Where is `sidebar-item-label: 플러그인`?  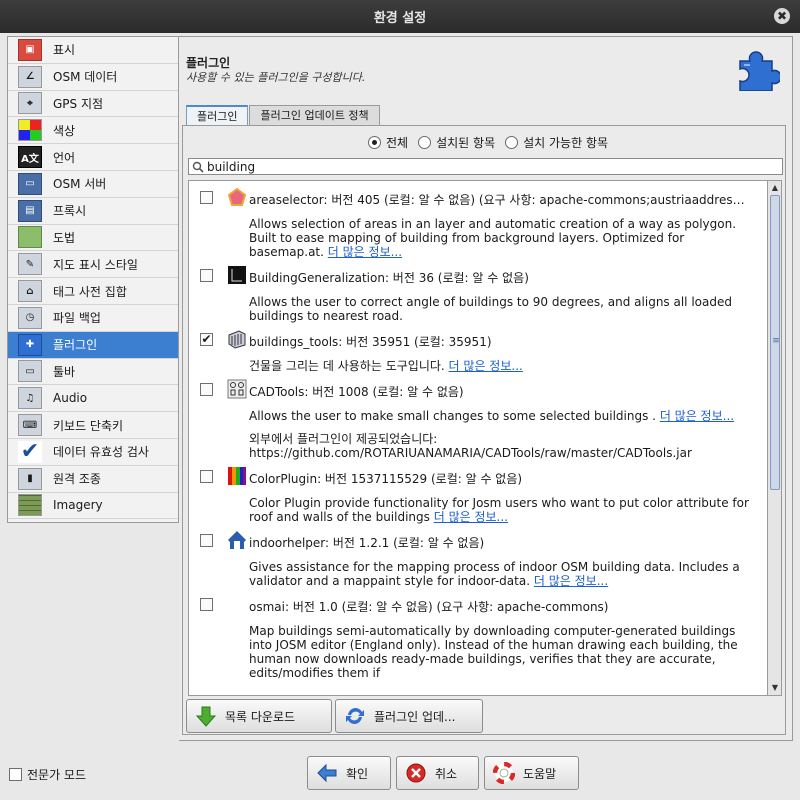
sidebar-item-label: 플러그인 is located at coordinates (75, 345).